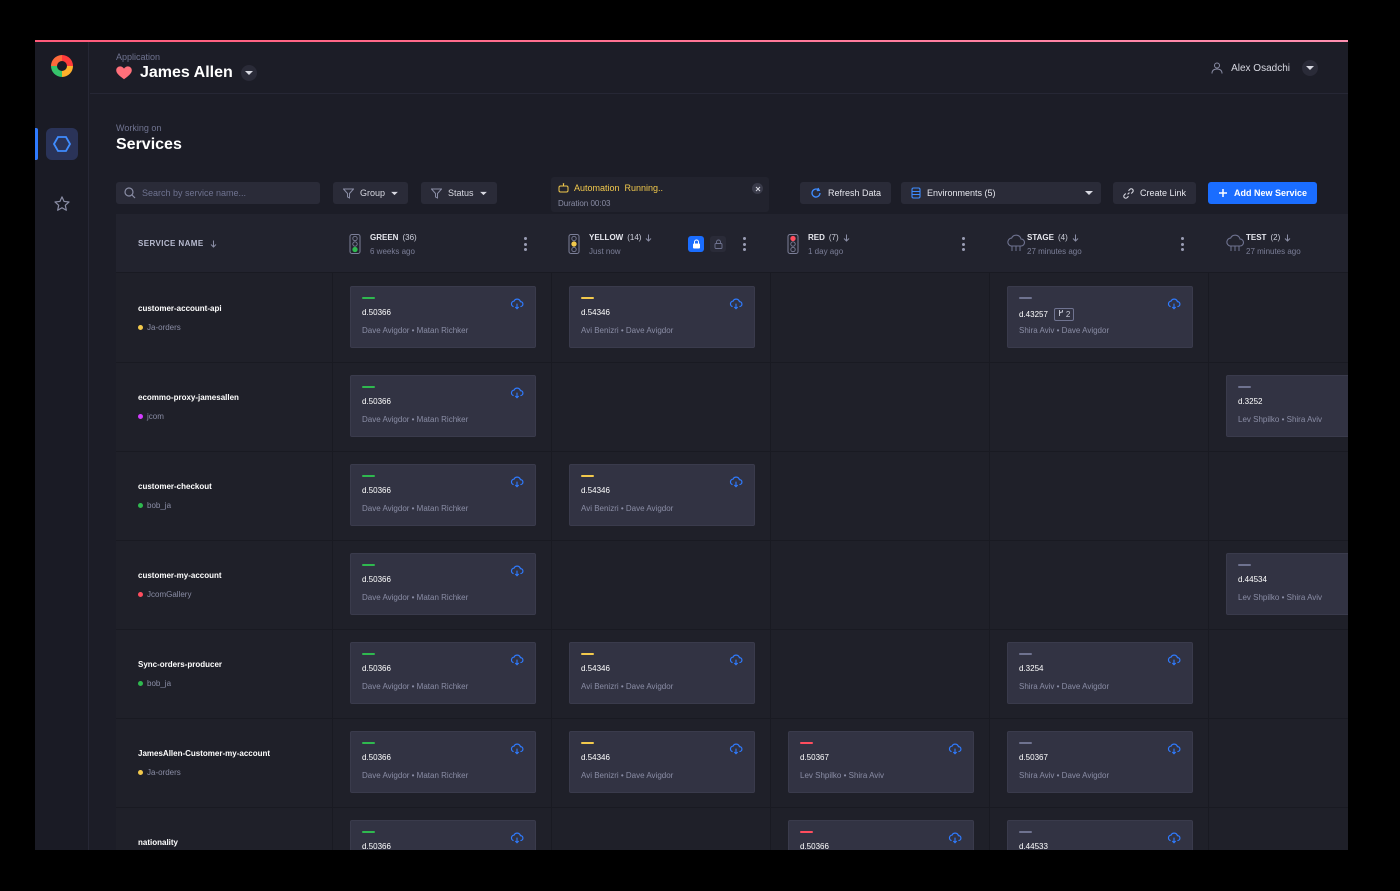  Describe the element at coordinates (158, 842) in the screenshot. I see `service-name: nationality` at that location.